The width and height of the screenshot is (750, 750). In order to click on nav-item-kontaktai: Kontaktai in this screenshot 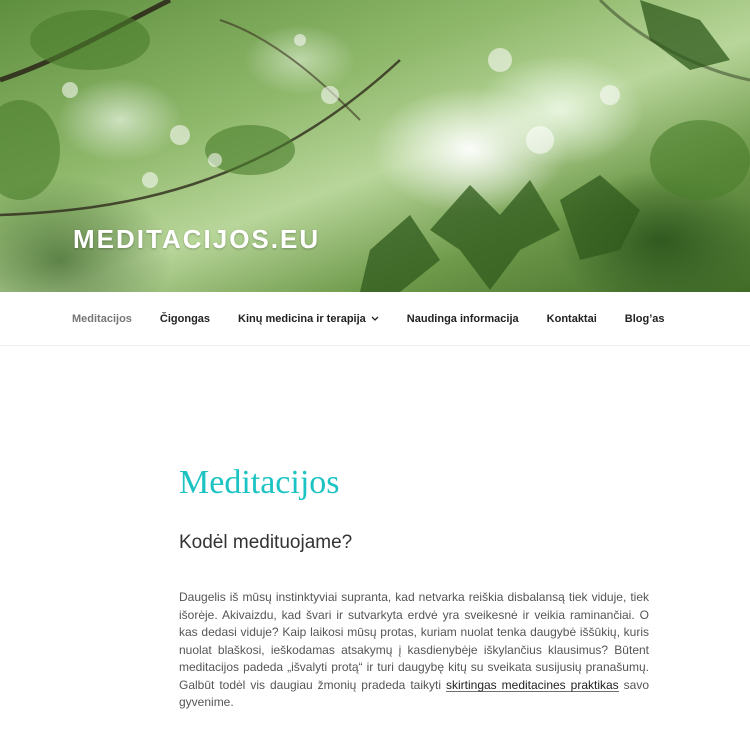, I will do `click(572, 319)`.